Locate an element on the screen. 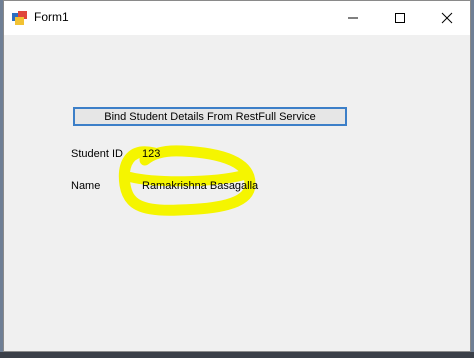 This screenshot has height=358, width=474. name-label: Name is located at coordinates (86, 186).